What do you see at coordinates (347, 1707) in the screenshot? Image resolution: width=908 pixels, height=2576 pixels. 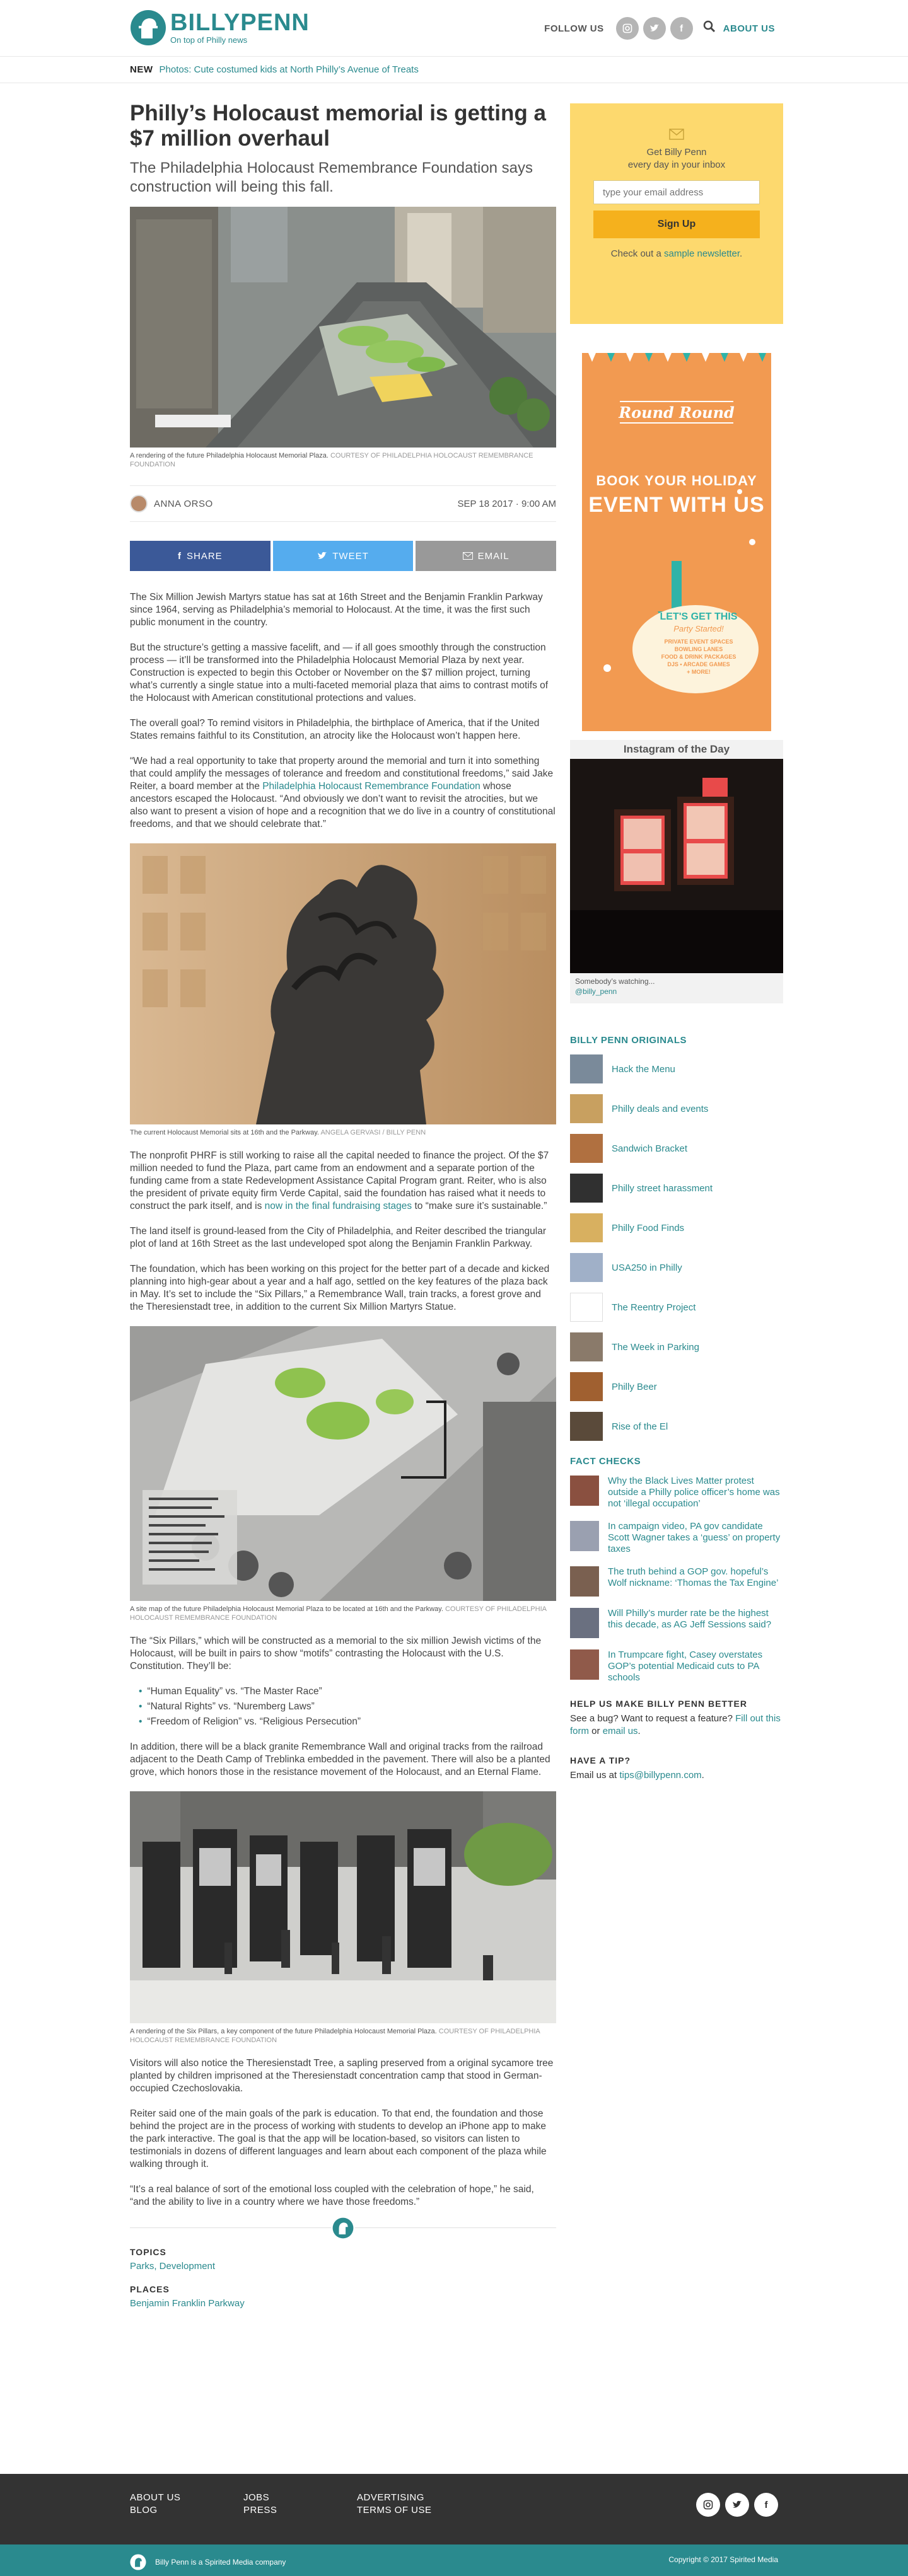 I see `list-item: “Natural Rights” vs. “Nuremberg Laws”` at bounding box center [347, 1707].